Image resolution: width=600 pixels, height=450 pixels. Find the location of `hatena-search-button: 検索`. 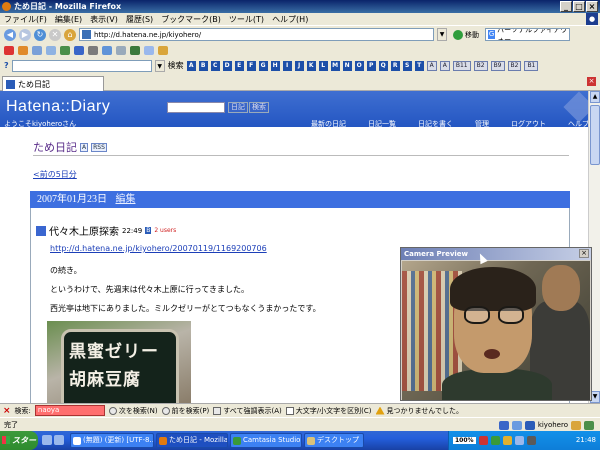

hatena-search-button: 検索 is located at coordinates (259, 107).